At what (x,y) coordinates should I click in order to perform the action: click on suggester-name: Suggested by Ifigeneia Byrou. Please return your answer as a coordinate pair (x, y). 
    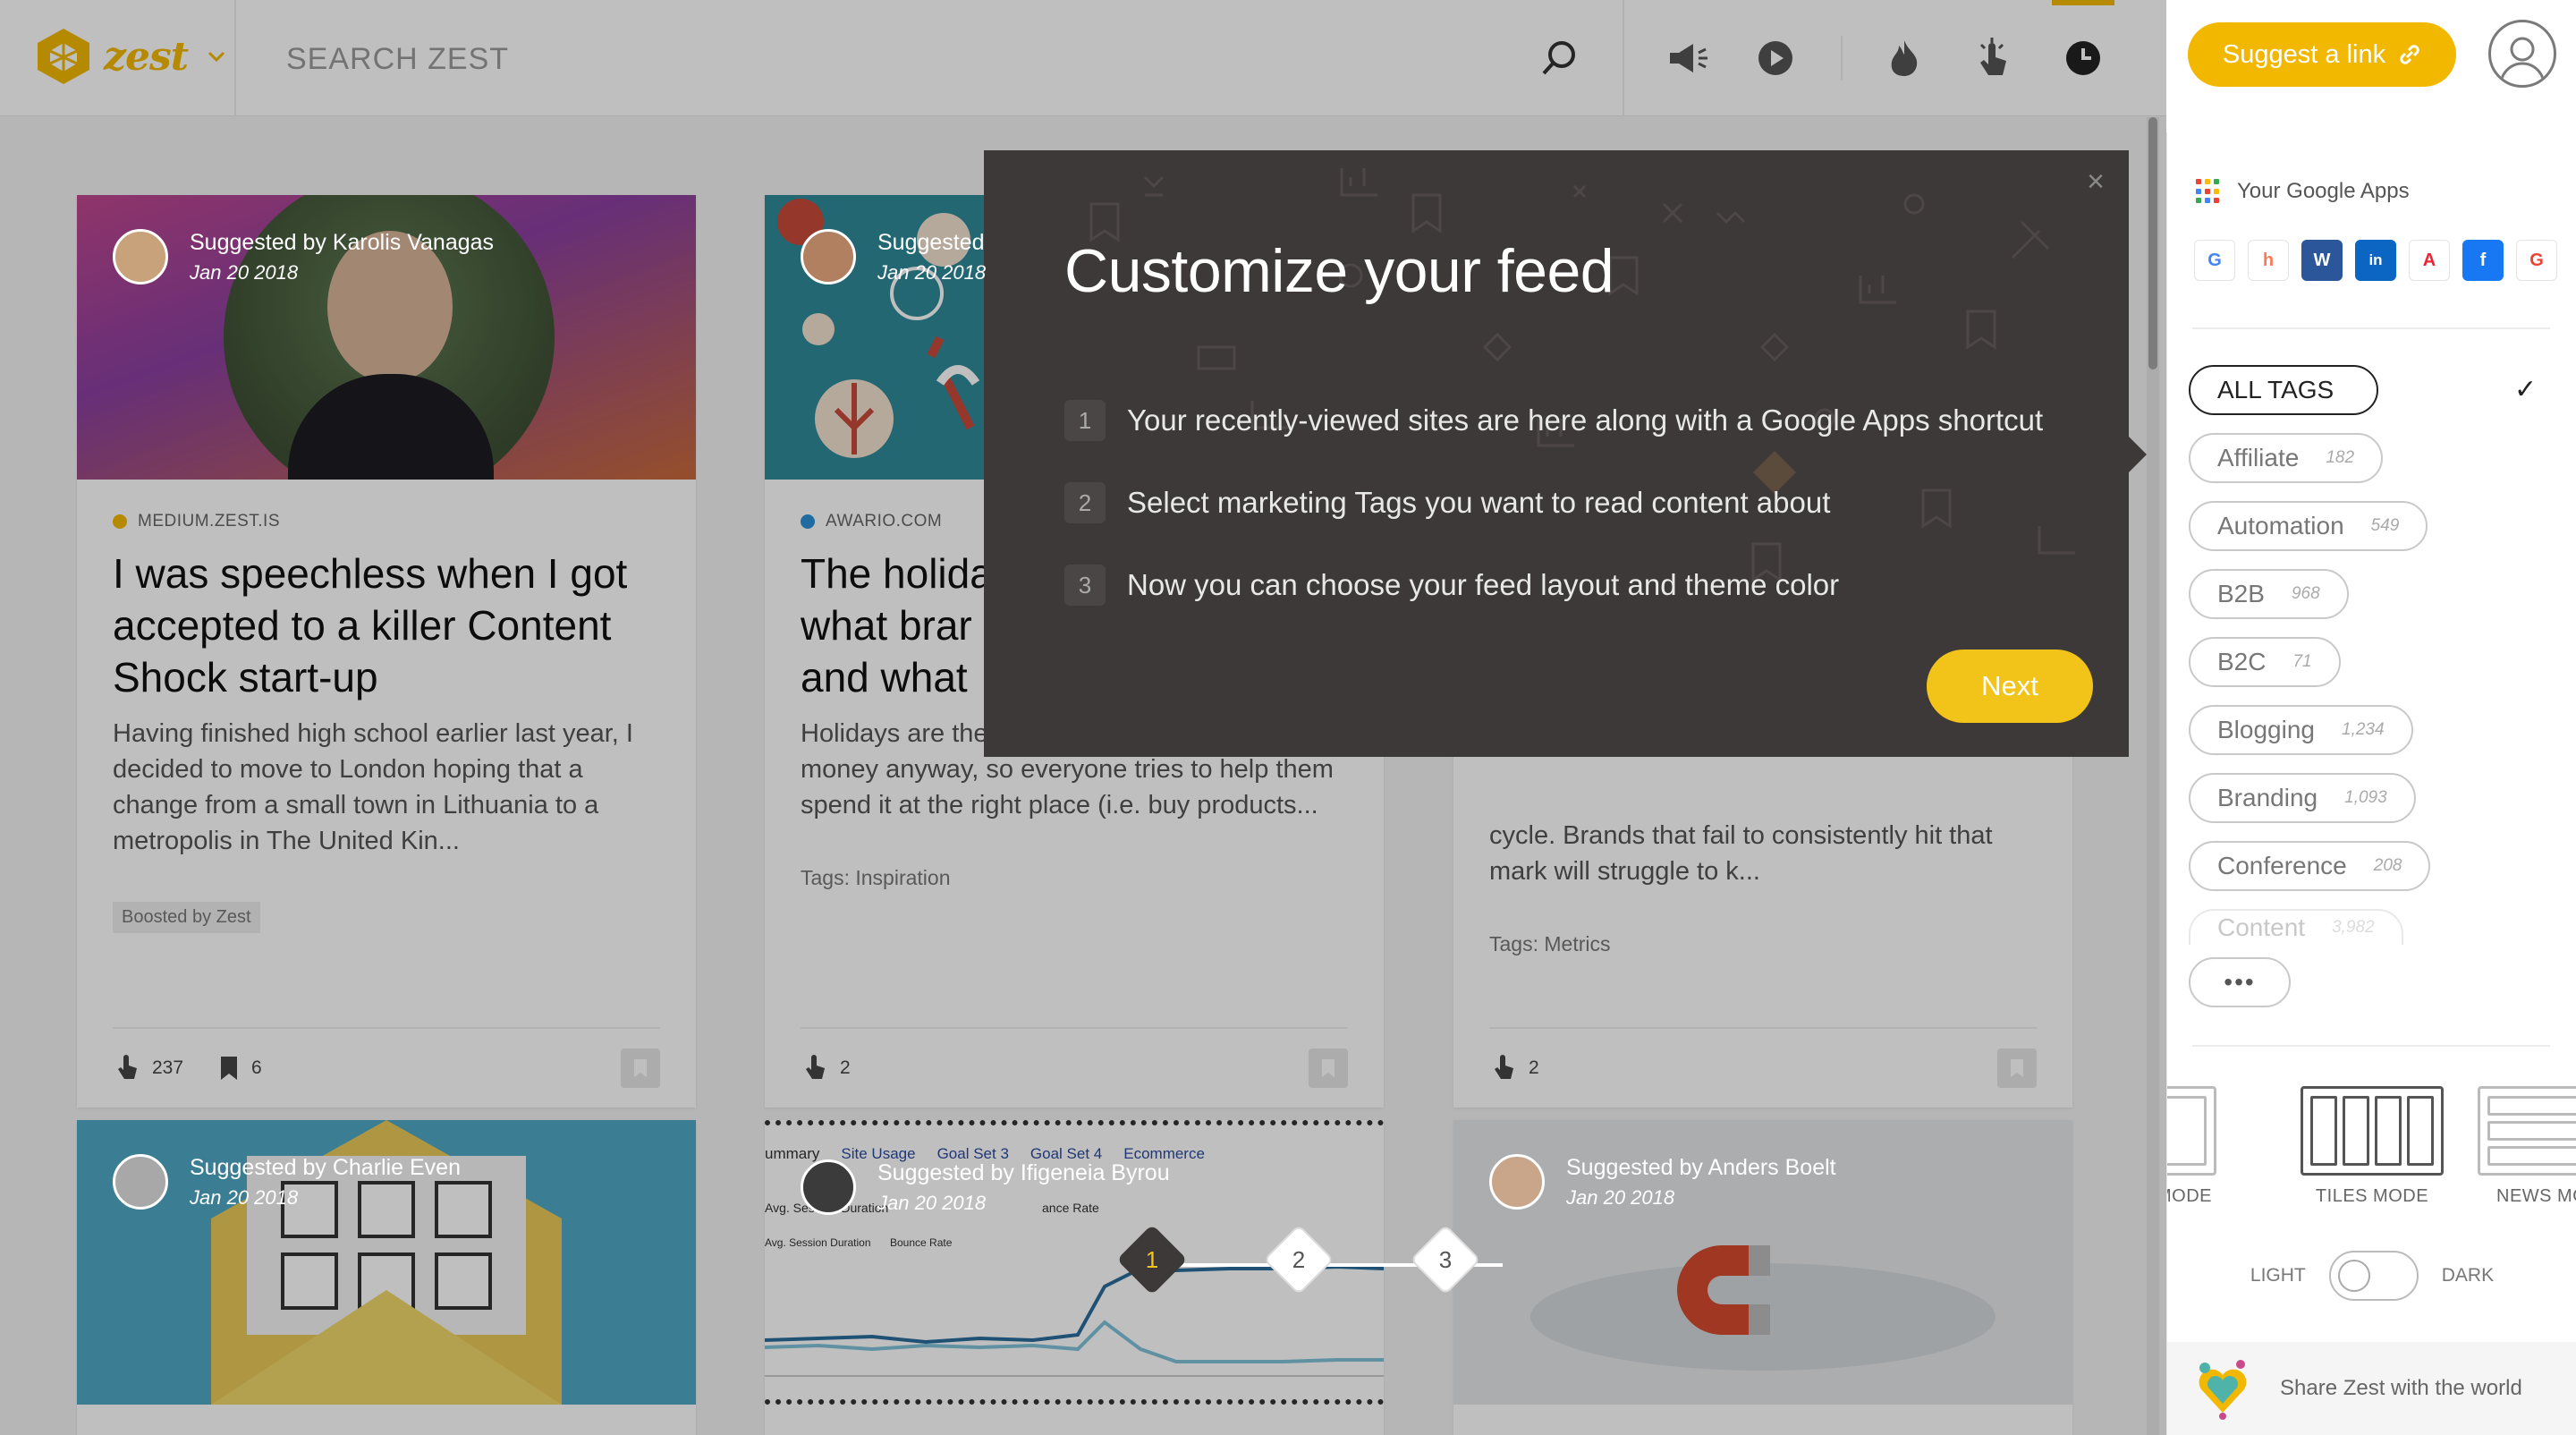
    Looking at the image, I should click on (1023, 1172).